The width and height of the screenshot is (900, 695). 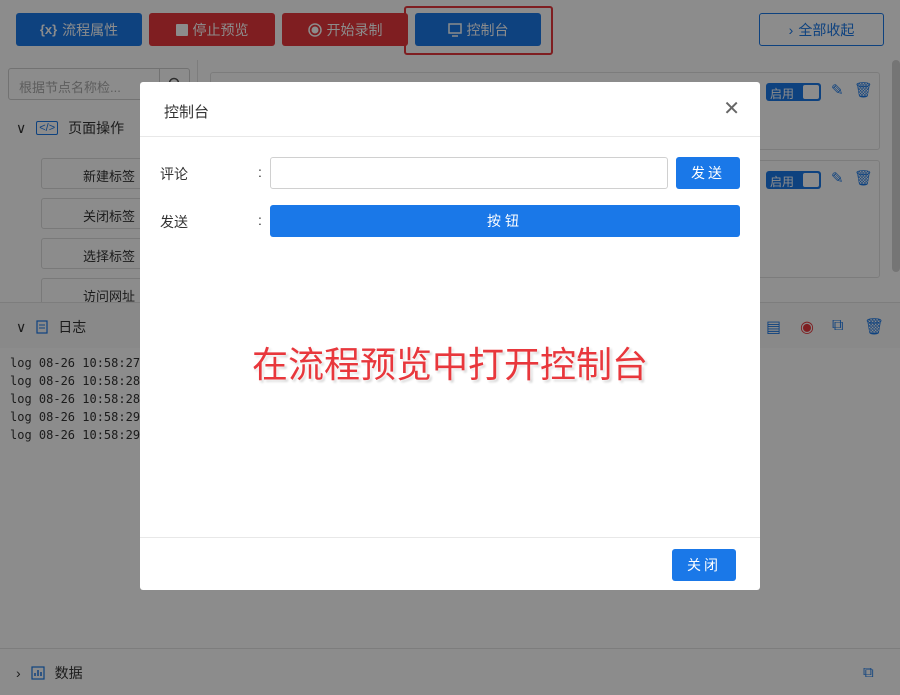 What do you see at coordinates (450, 109) in the screenshot?
I see `dialog-header: 控制台 ✕` at bounding box center [450, 109].